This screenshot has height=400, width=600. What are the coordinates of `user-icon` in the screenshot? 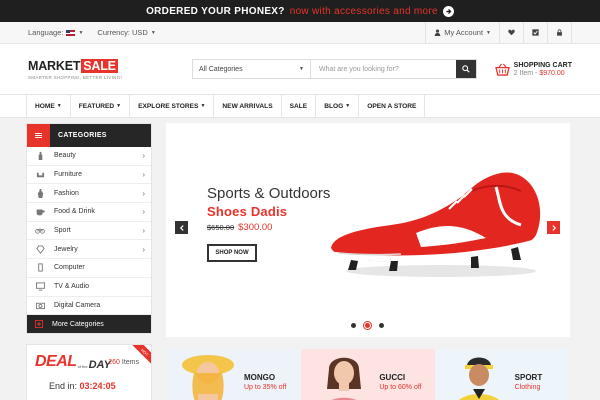 It's located at (437, 32).